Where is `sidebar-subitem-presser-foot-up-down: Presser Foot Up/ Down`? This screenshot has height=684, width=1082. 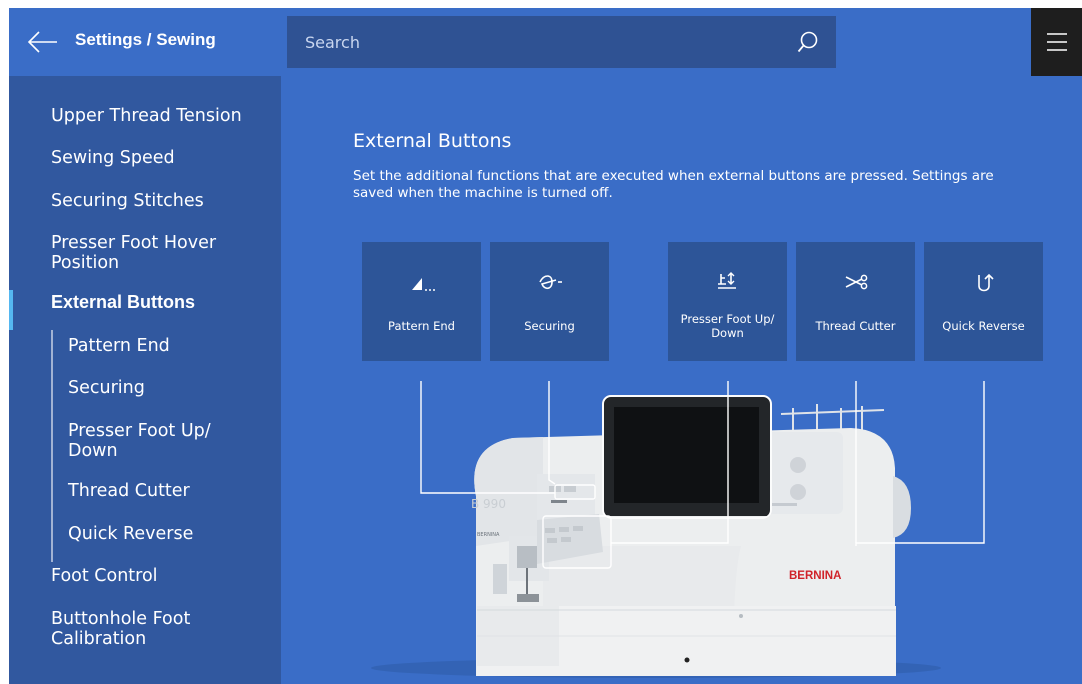
sidebar-subitem-presser-foot-up-down: Presser Foot Up/ Down is located at coordinates (153, 441).